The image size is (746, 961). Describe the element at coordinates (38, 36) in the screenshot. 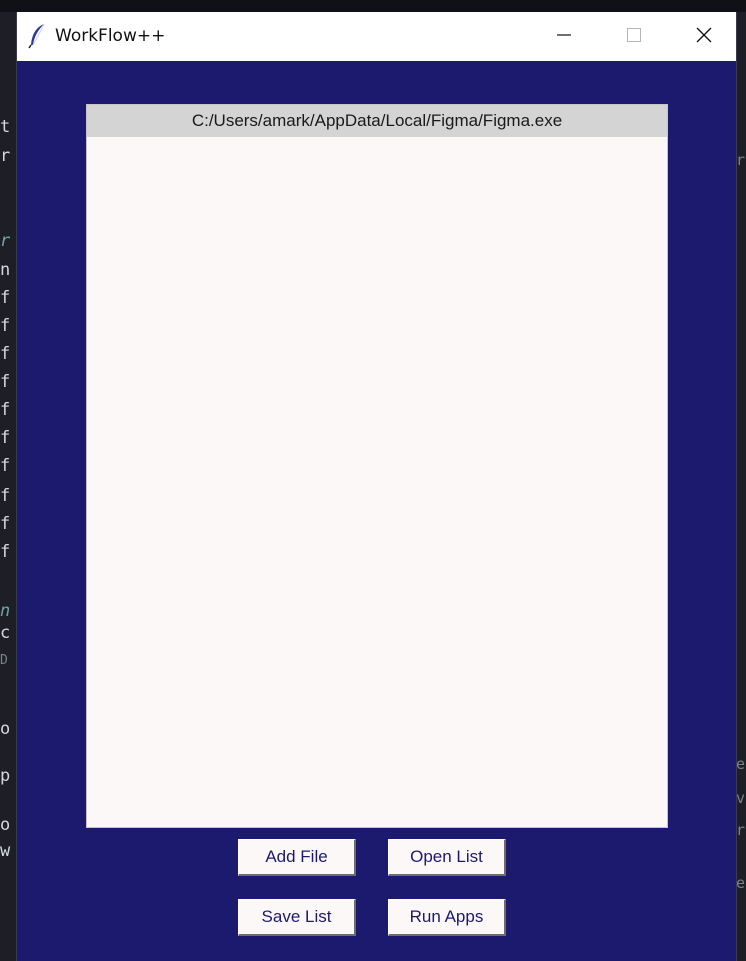

I see `feather-icon` at that location.